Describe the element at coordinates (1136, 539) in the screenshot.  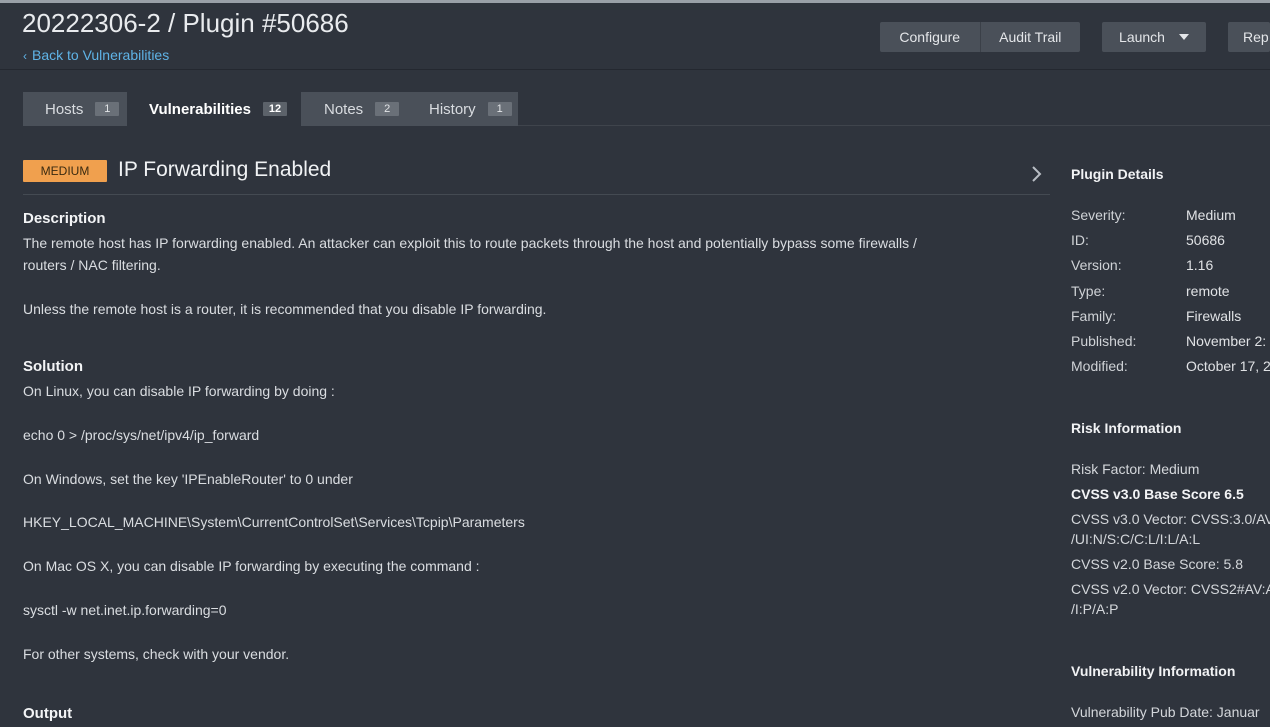
I see `cvss3-vector-continued: /UI:N/S:C/C:L/I:L/A:L` at that location.